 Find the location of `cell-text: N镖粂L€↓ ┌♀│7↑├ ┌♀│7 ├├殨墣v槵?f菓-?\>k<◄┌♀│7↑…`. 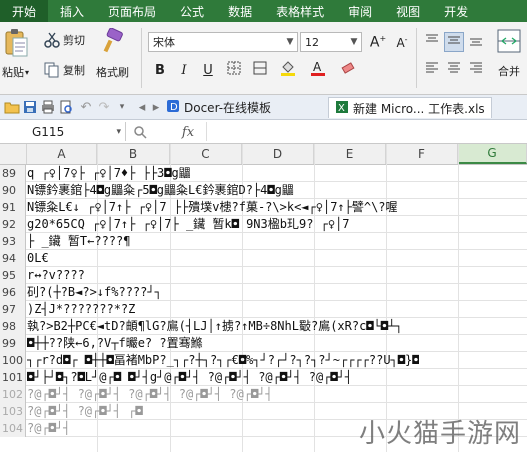

cell-text: N镖粂L€↓ ┌♀│7↑├ ┌♀│7 ├├殨墣v槵?f菓-?\>k<◄┌♀│7↑… is located at coordinates (212, 207).